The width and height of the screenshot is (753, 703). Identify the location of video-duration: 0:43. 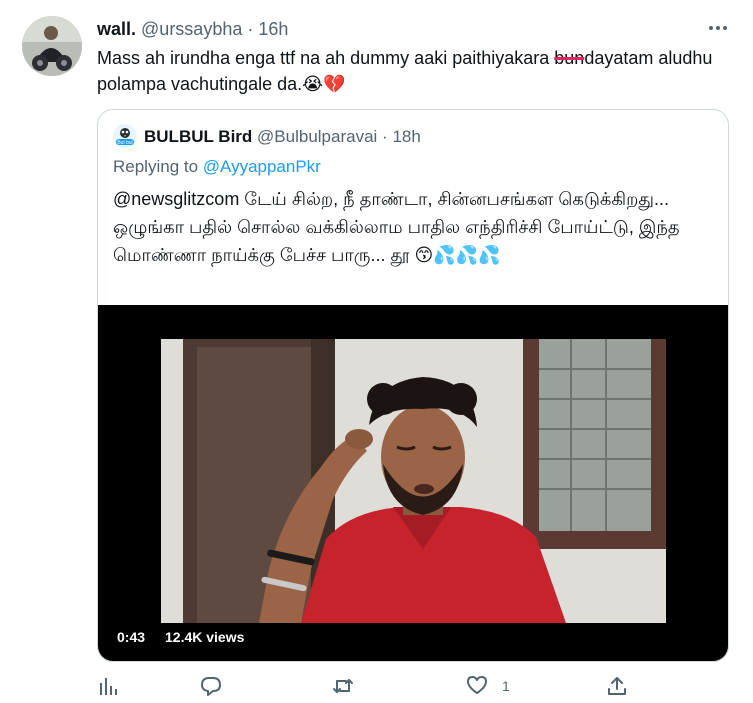
(131, 637).